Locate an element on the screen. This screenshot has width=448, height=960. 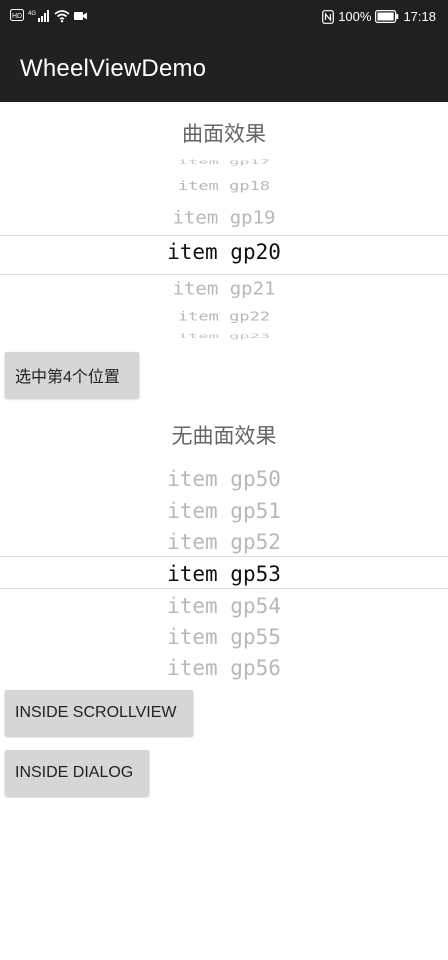
hd-icon: HD is located at coordinates (17, 16).